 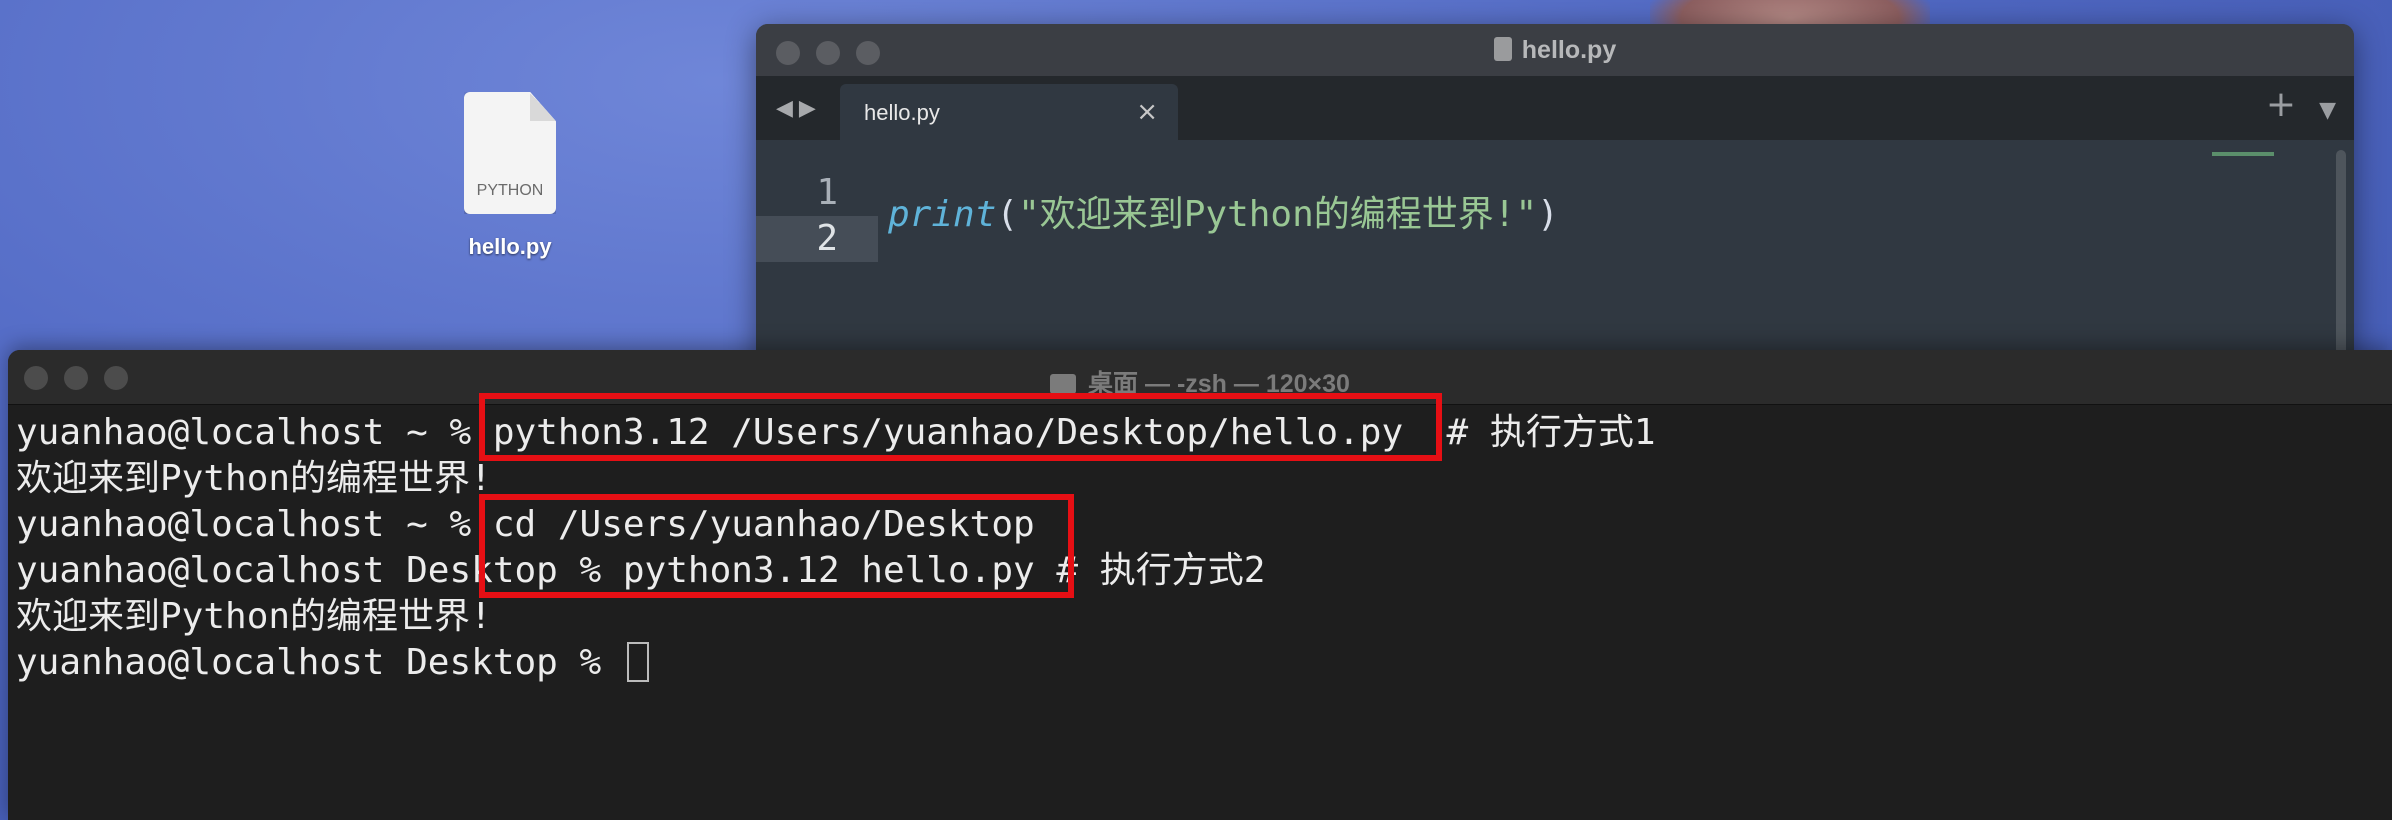 What do you see at coordinates (942, 214) in the screenshot?
I see `print-keyword: print` at bounding box center [942, 214].